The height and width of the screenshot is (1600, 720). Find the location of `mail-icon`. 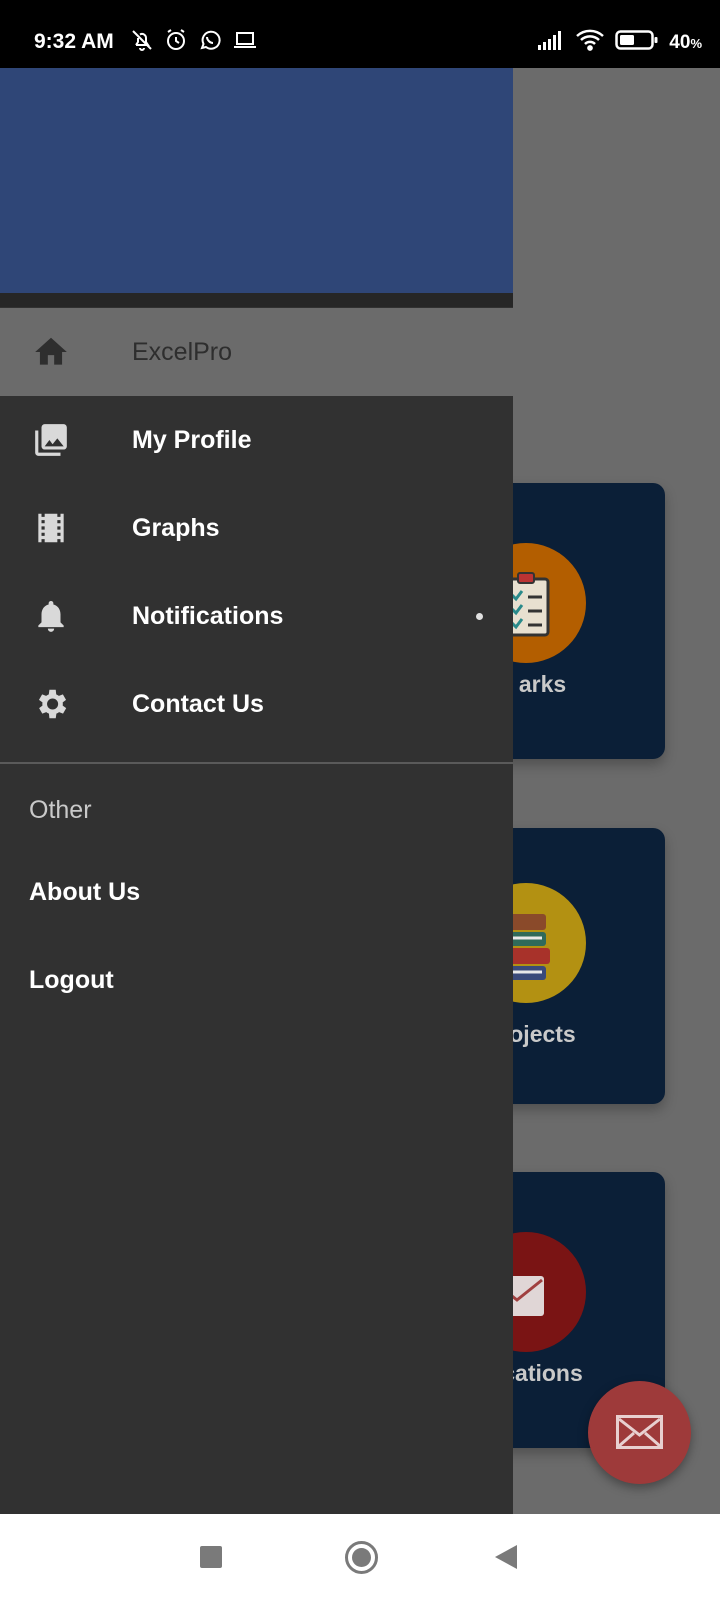

mail-icon is located at coordinates (639, 1432).